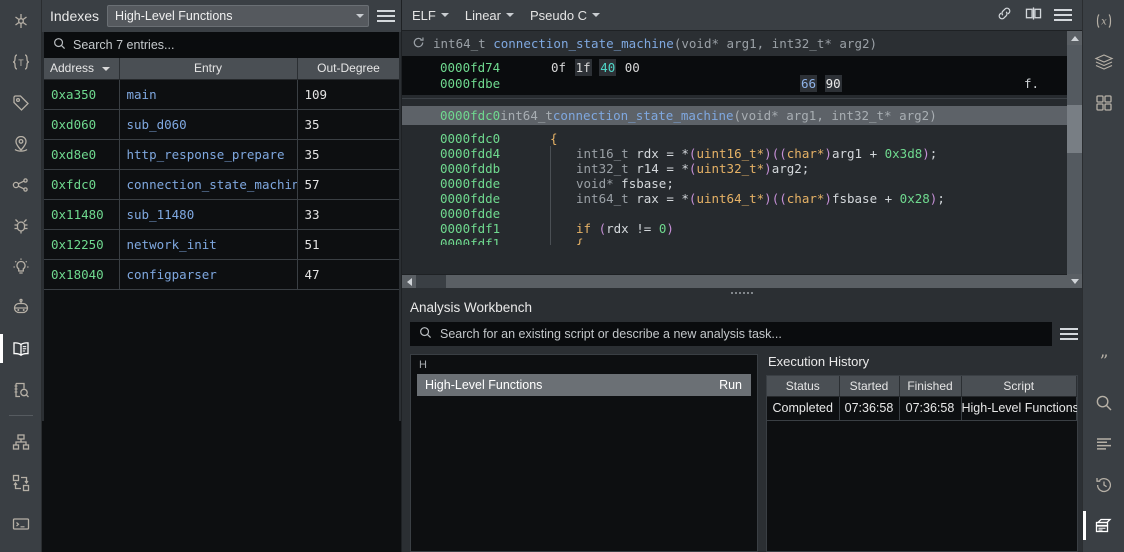 The image size is (1124, 552). What do you see at coordinates (348, 244) in the screenshot?
I see `cell-out-degree: 51` at bounding box center [348, 244].